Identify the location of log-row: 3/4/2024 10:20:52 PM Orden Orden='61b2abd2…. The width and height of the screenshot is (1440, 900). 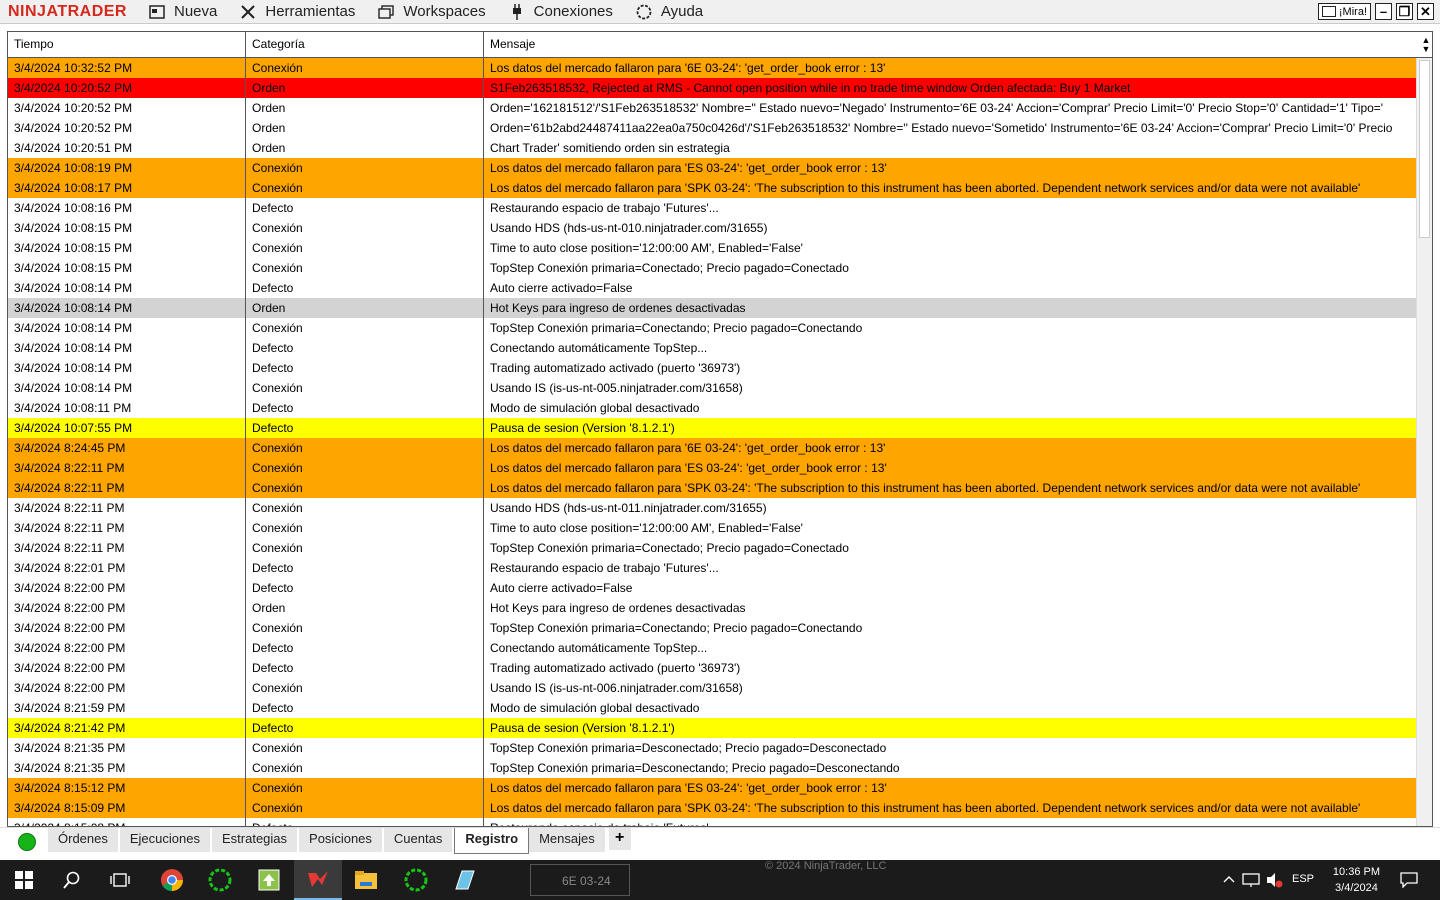
(713, 128).